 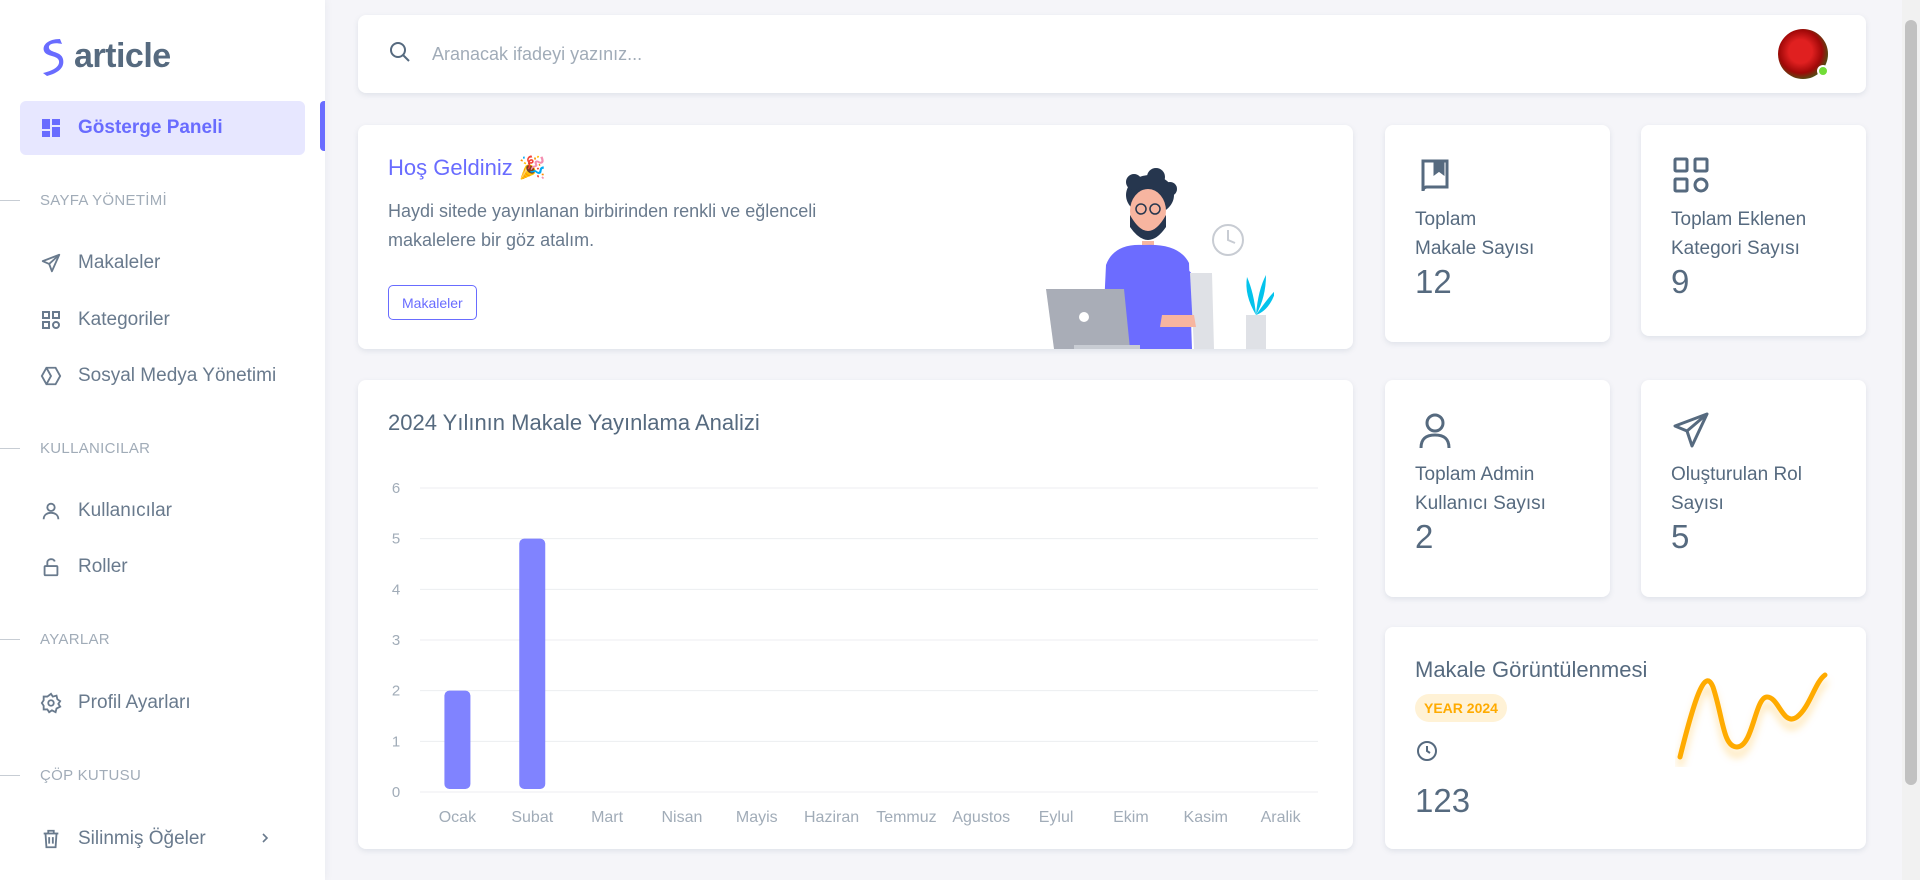 What do you see at coordinates (1625, 738) in the screenshot?
I see `views-card: Makale Görüntülenmesi YEAR 2024 123` at bounding box center [1625, 738].